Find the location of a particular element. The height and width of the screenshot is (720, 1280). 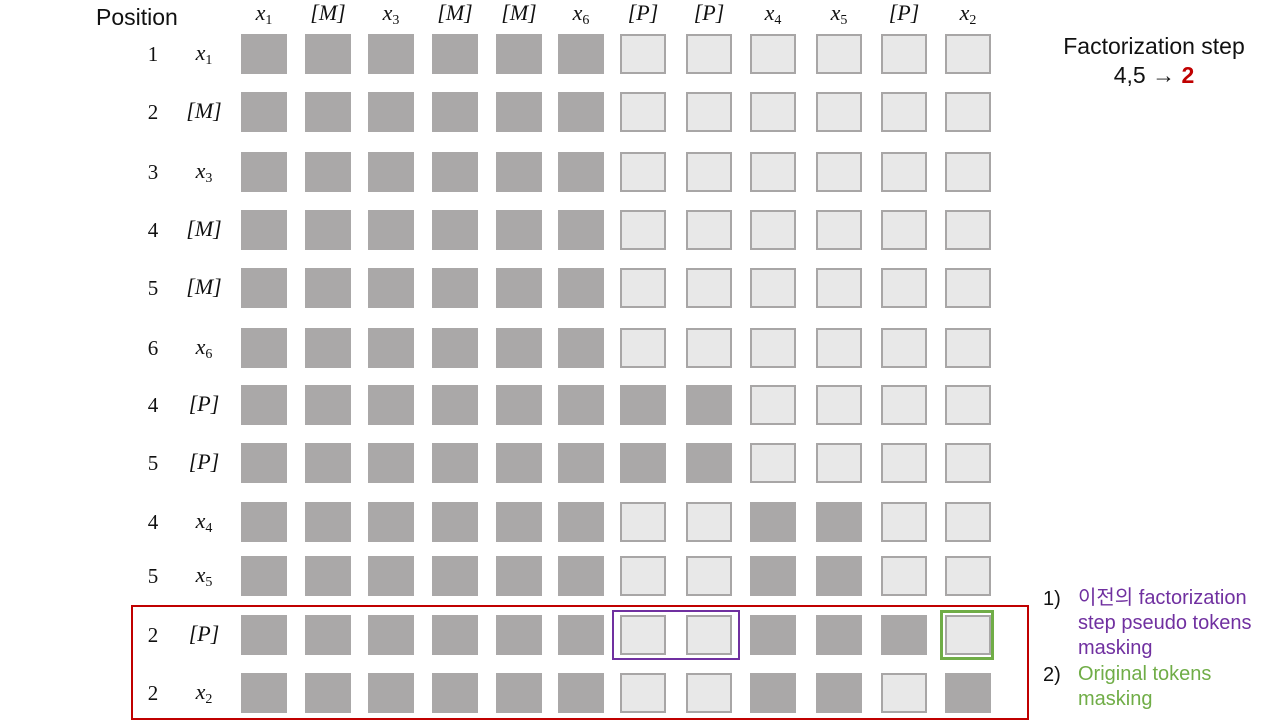

mask-cell-r4-c1 is located at coordinates (264, 230).